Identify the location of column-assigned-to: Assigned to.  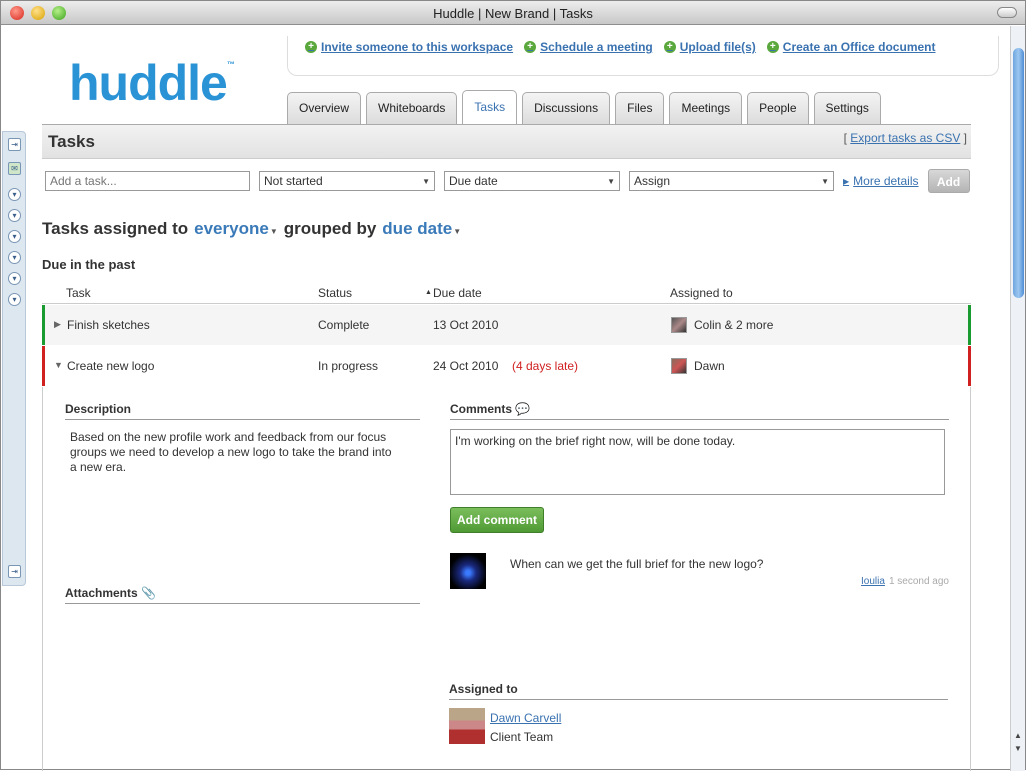
(701, 293).